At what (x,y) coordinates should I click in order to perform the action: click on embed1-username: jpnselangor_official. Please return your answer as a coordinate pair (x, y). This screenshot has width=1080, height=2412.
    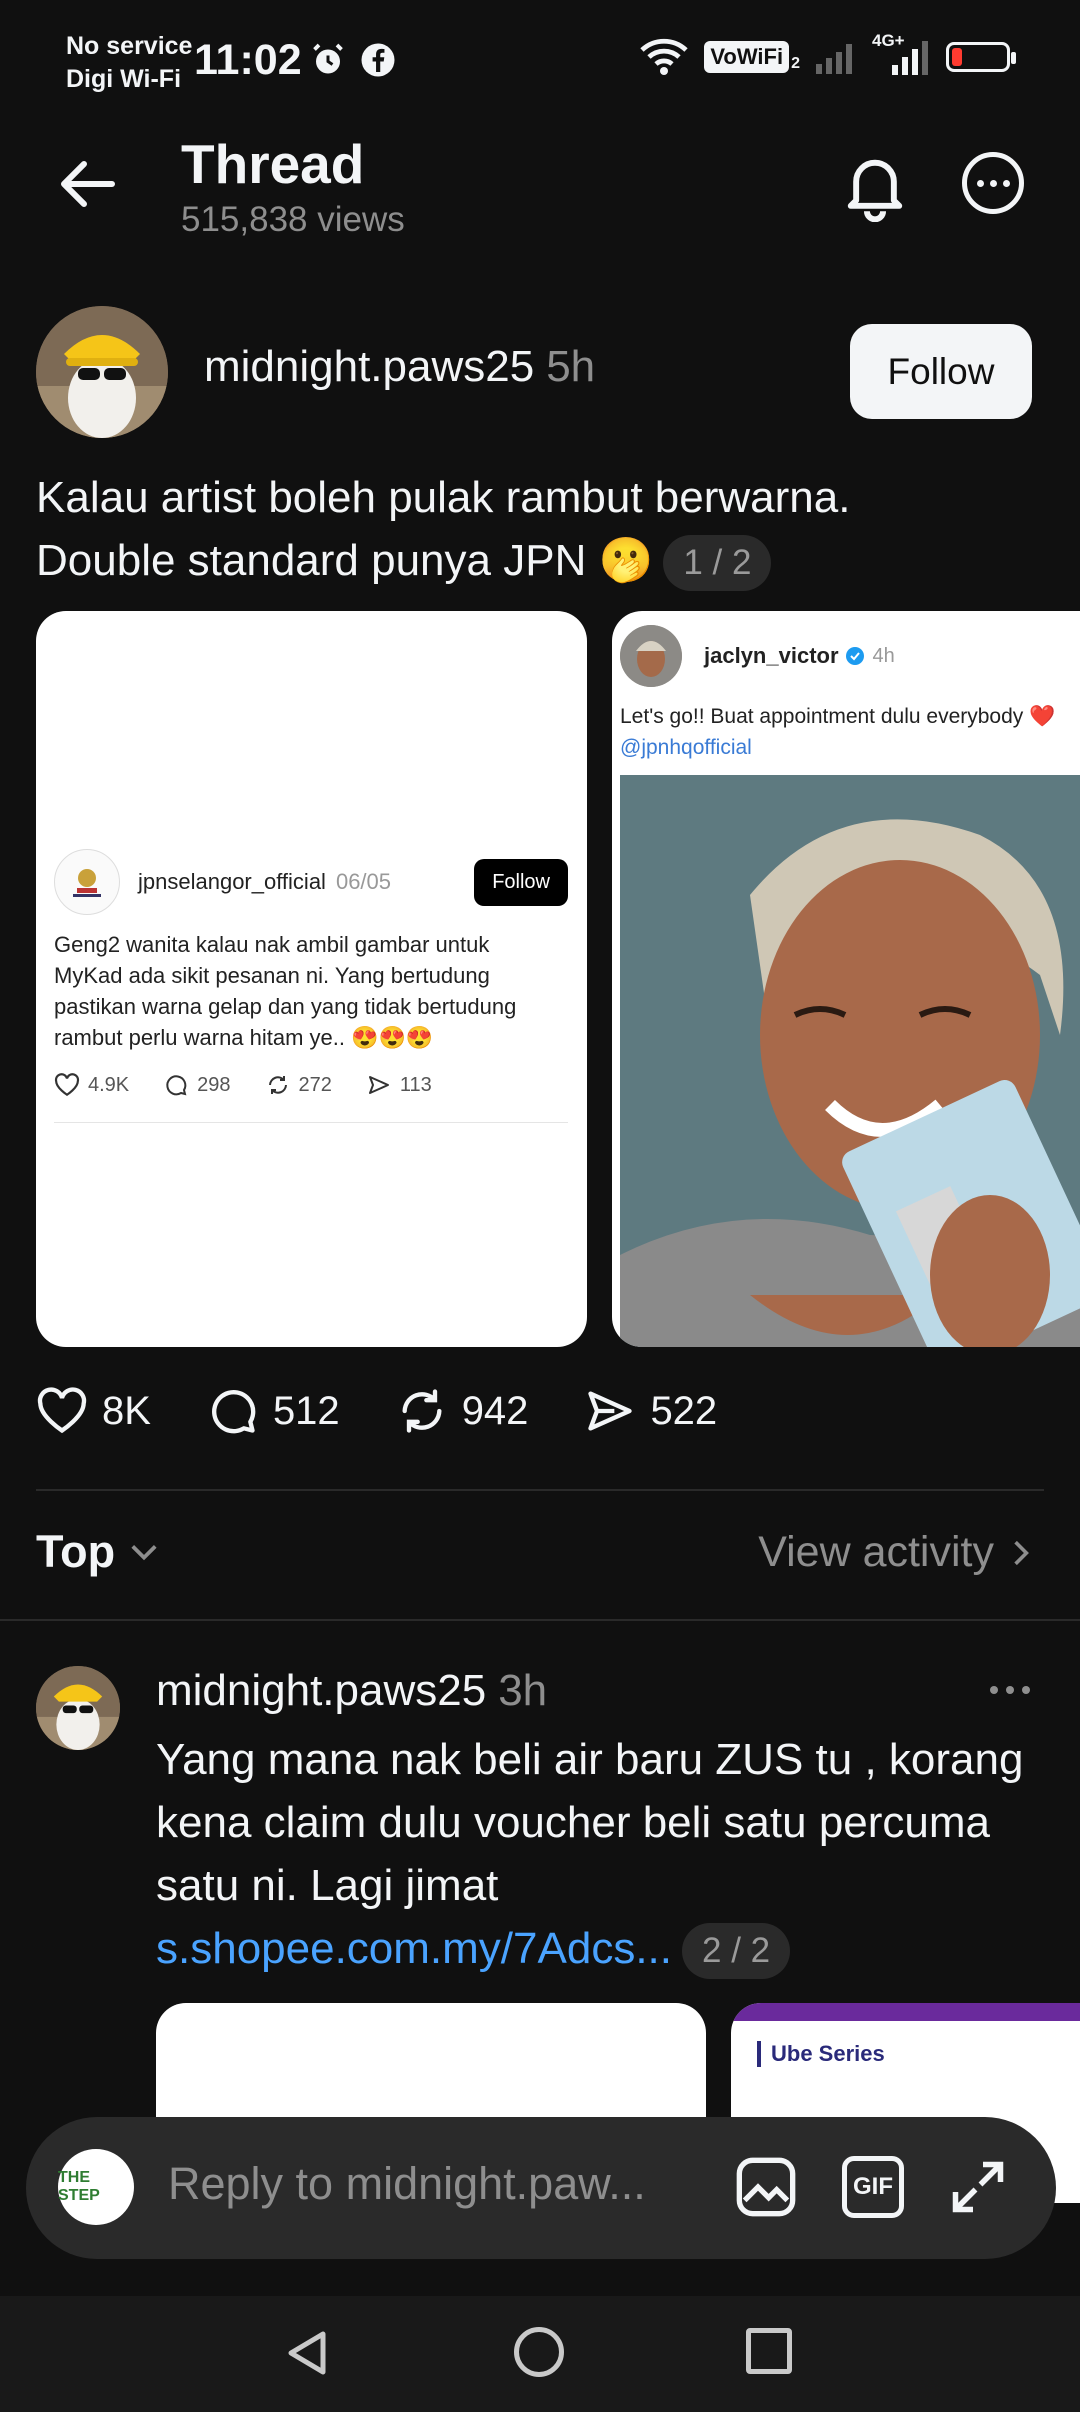
    Looking at the image, I should click on (232, 881).